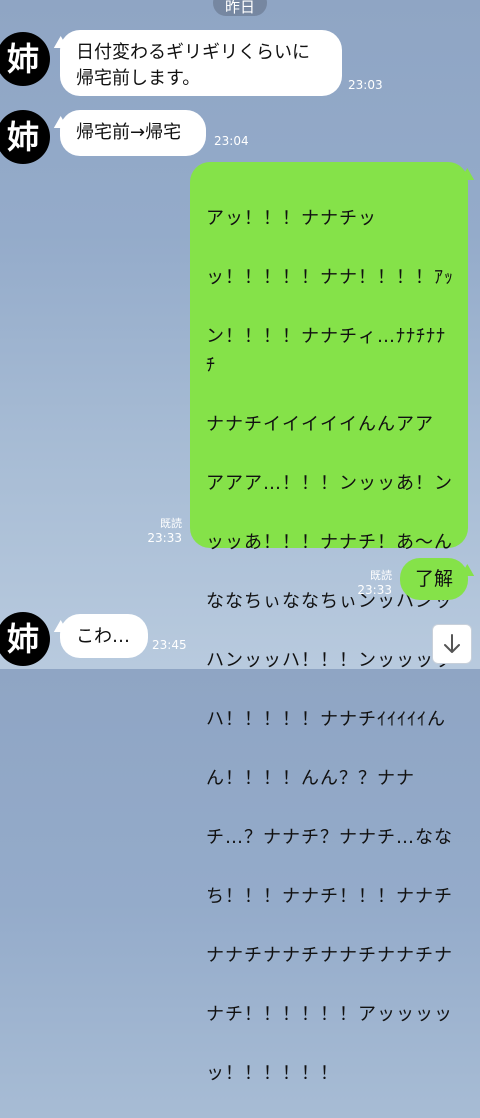 This screenshot has width=480, height=1118. I want to click on outgoing-message: 了解, so click(434, 579).